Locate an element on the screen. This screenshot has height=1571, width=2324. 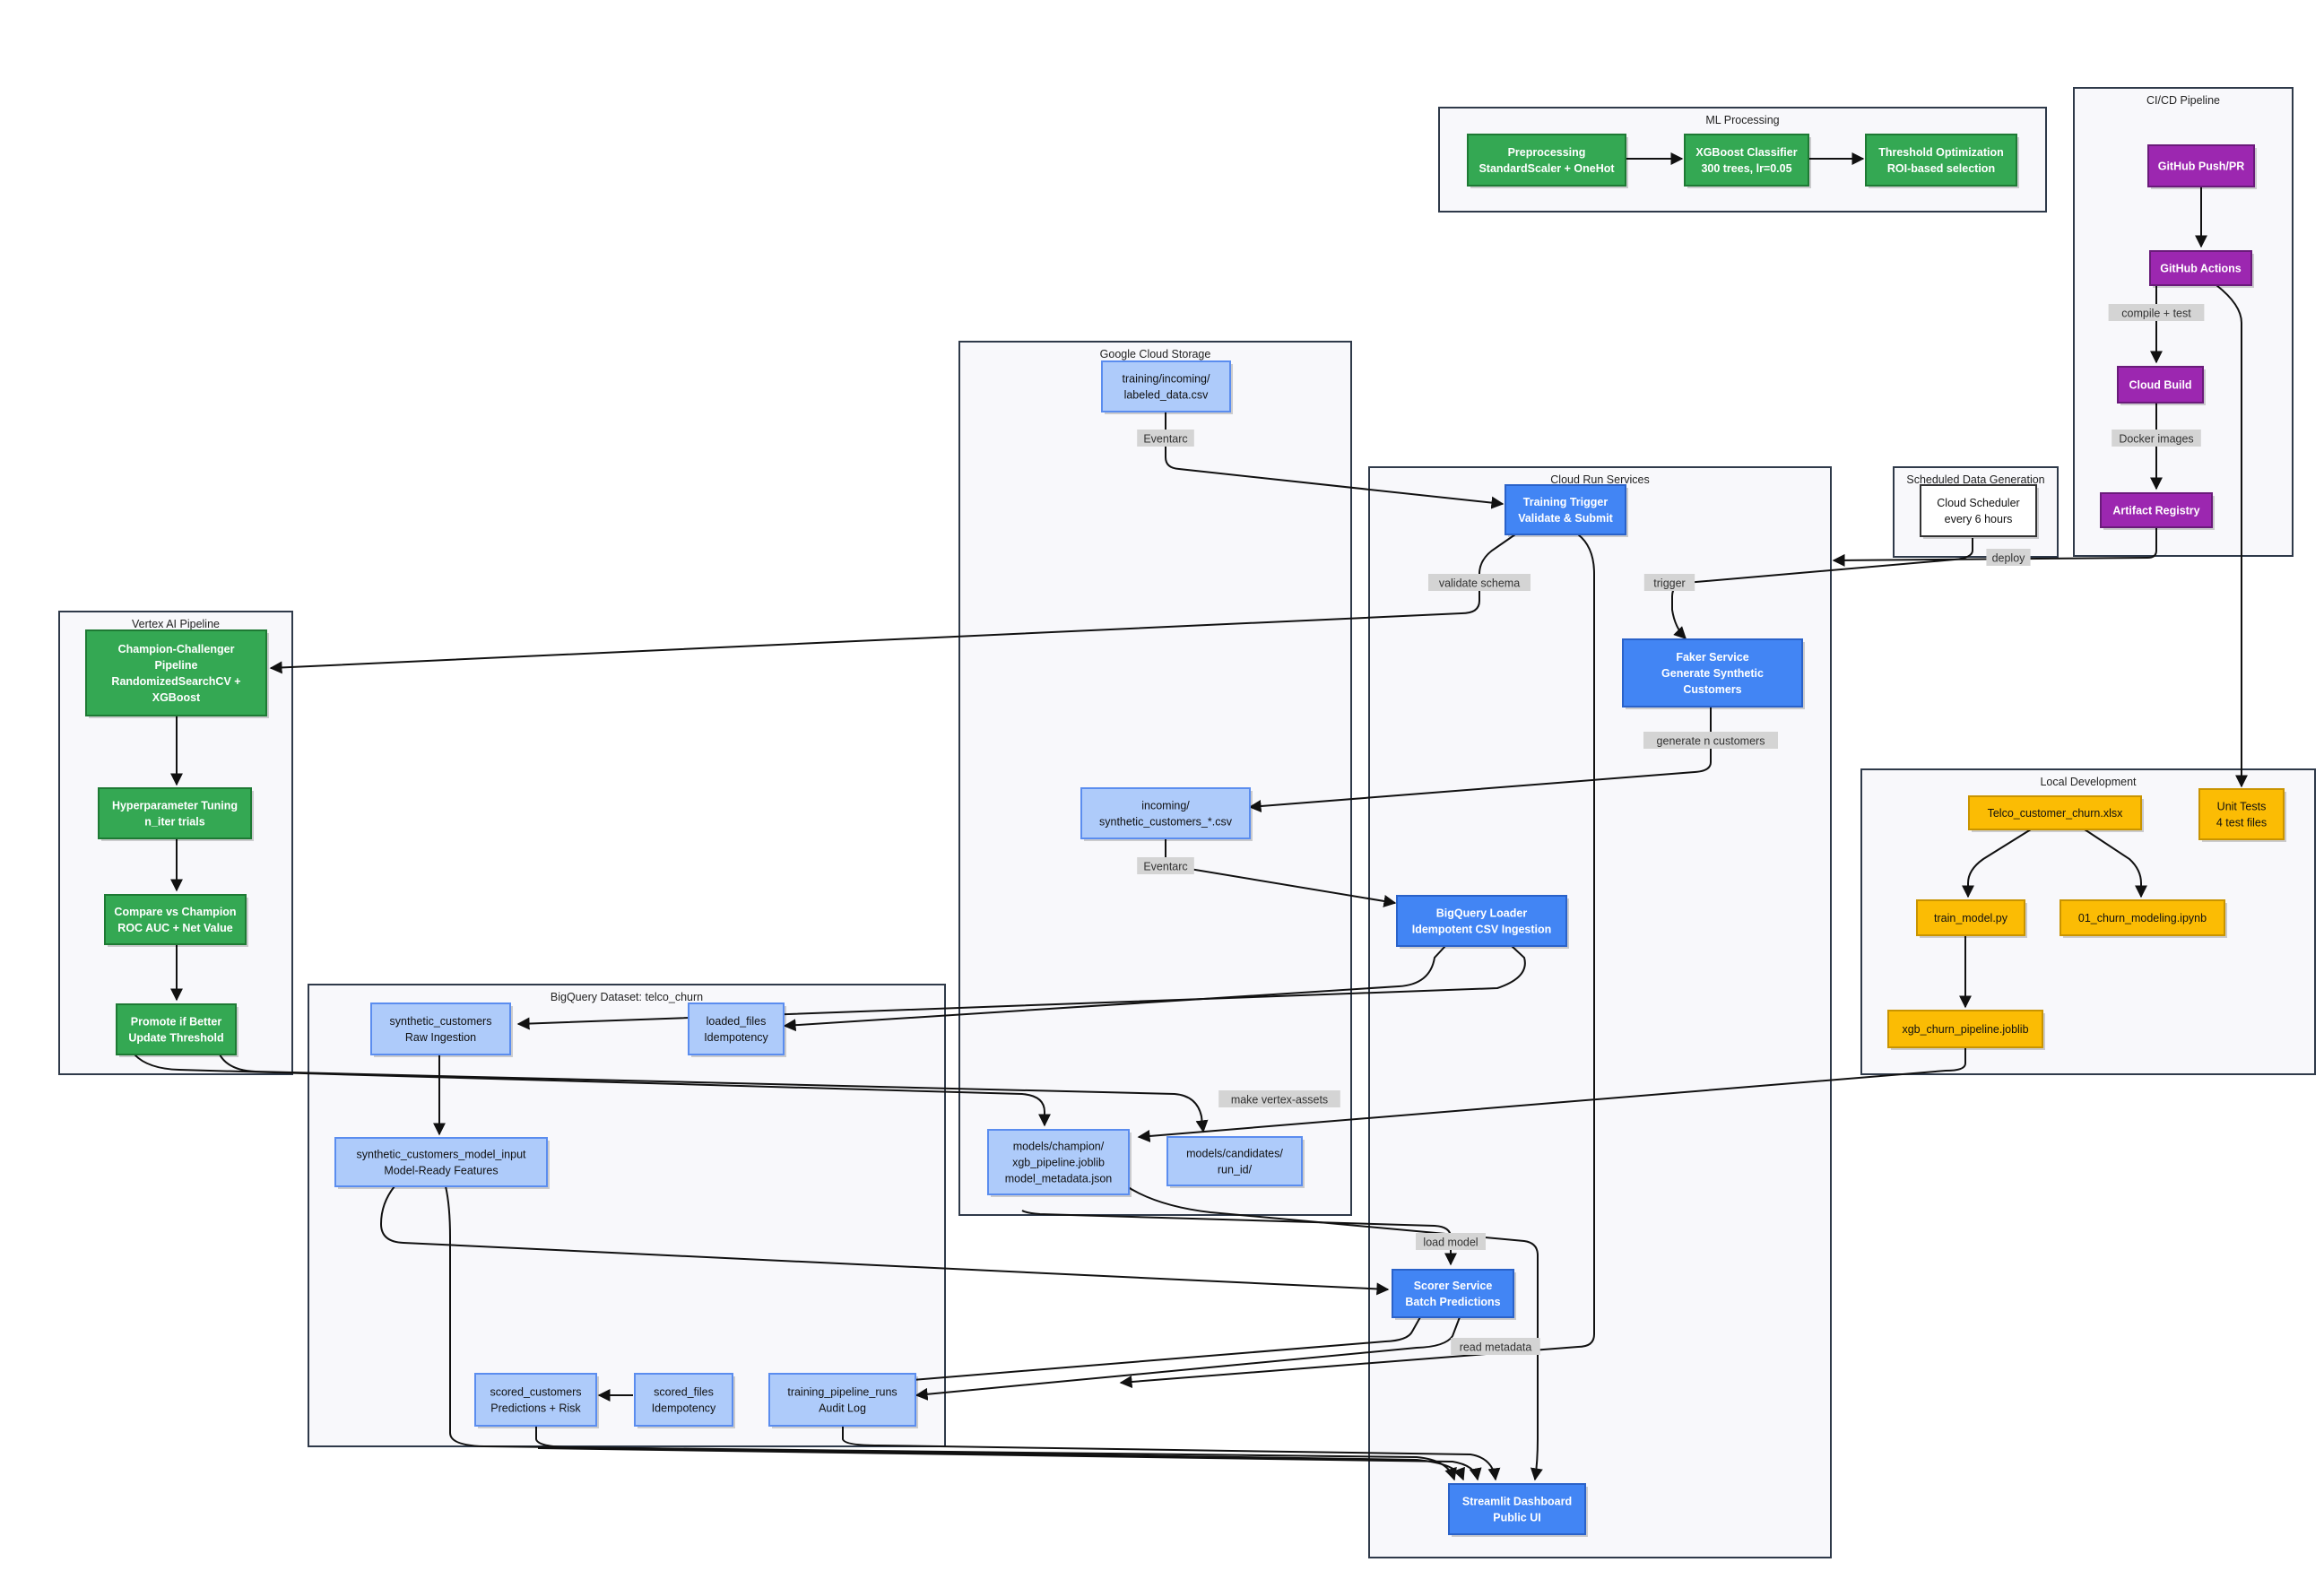
node-xlsx: Telco_customer_churn.xlsx is located at coordinates (2056, 813).